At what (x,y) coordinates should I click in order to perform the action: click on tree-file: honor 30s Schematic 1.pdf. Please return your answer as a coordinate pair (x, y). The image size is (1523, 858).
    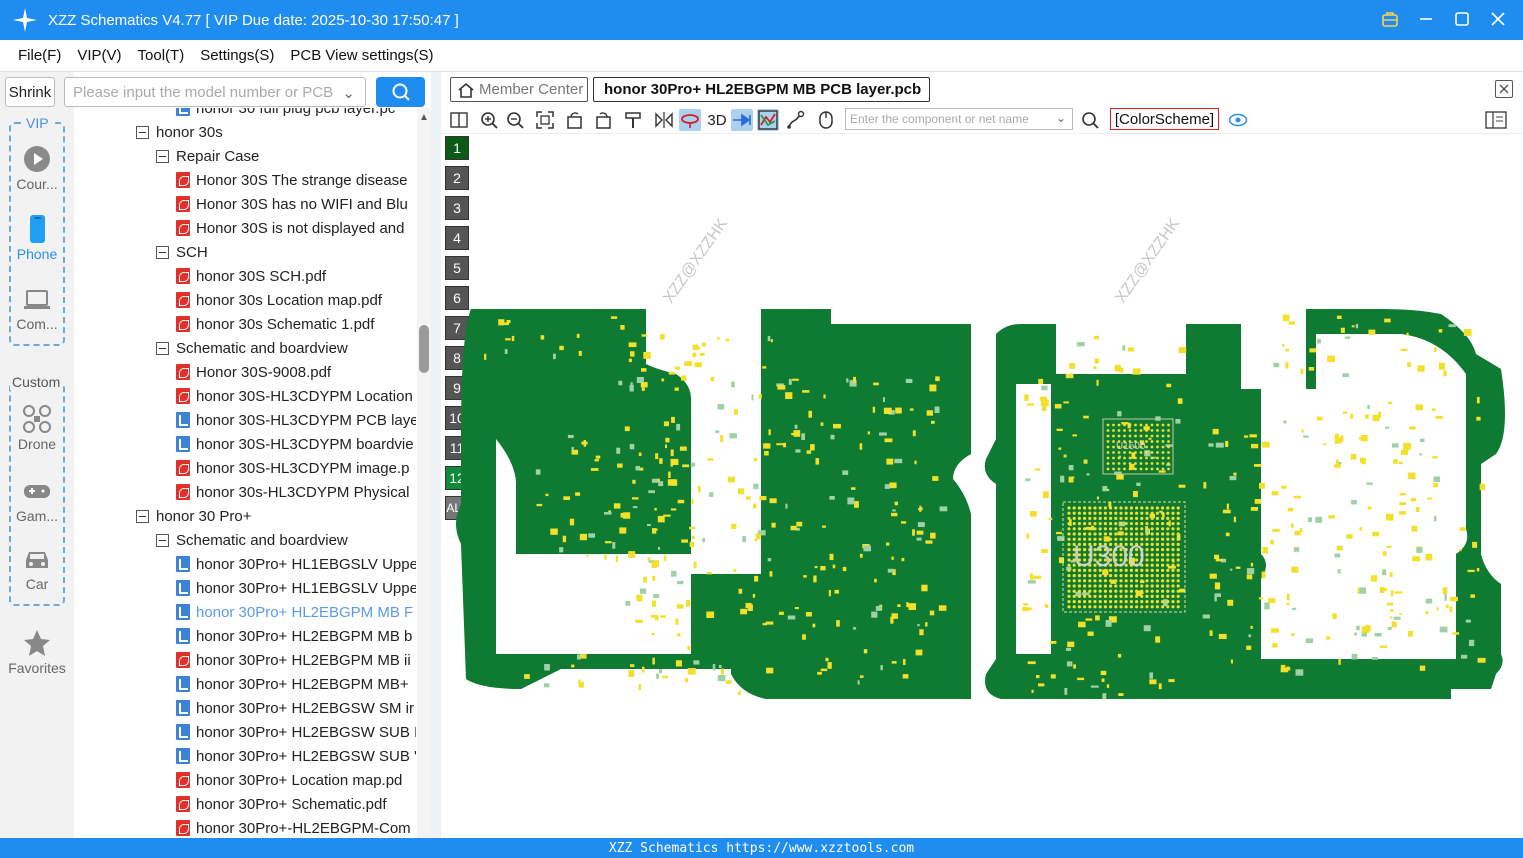
    Looking at the image, I should click on (275, 324).